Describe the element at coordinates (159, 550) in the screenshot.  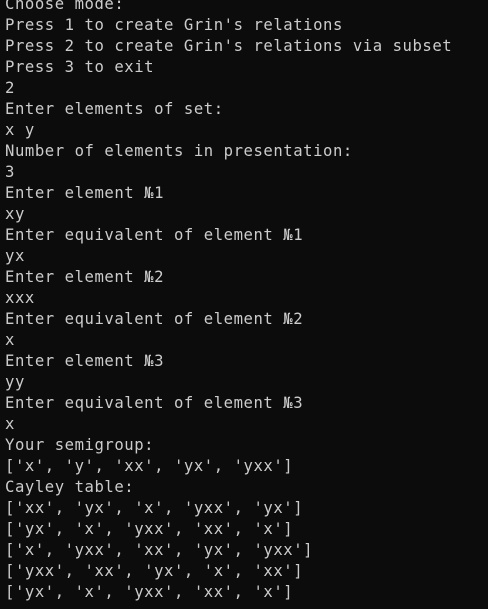
I see `console-line: ['x', 'yxx', 'xx', 'yx', 'yxx']` at that location.